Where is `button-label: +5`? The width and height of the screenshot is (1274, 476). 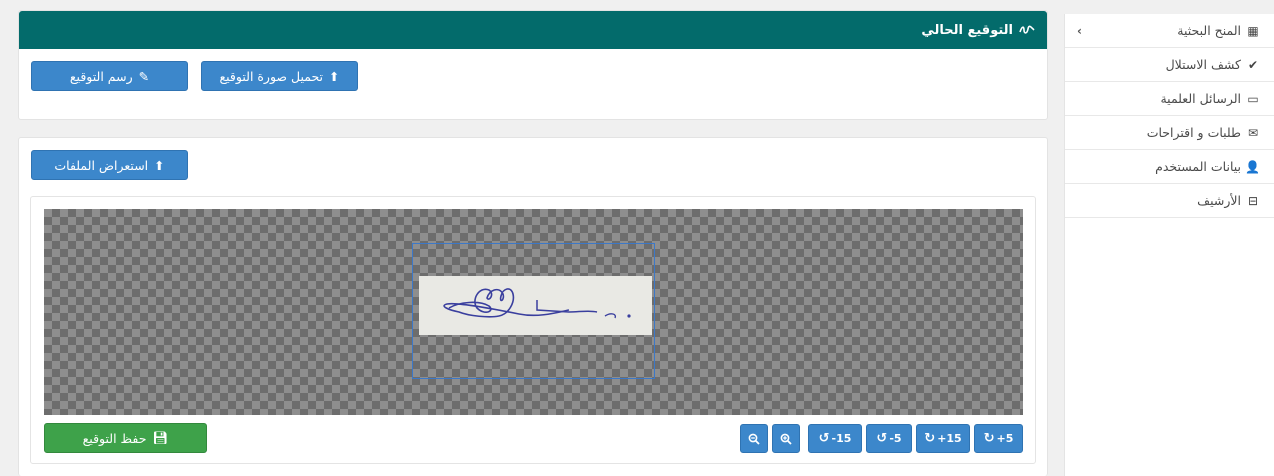
button-label: +5 is located at coordinates (1005, 438).